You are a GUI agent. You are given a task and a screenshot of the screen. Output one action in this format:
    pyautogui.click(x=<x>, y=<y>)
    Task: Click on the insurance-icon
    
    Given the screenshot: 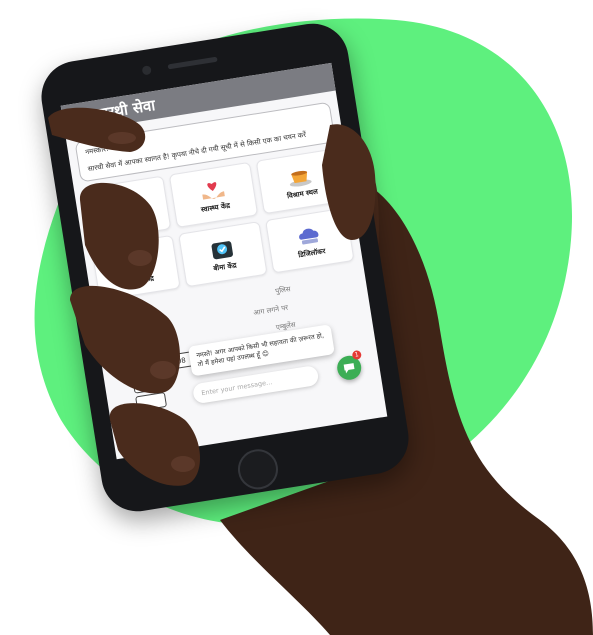 What is the action you would take?
    pyautogui.click(x=221, y=249)
    